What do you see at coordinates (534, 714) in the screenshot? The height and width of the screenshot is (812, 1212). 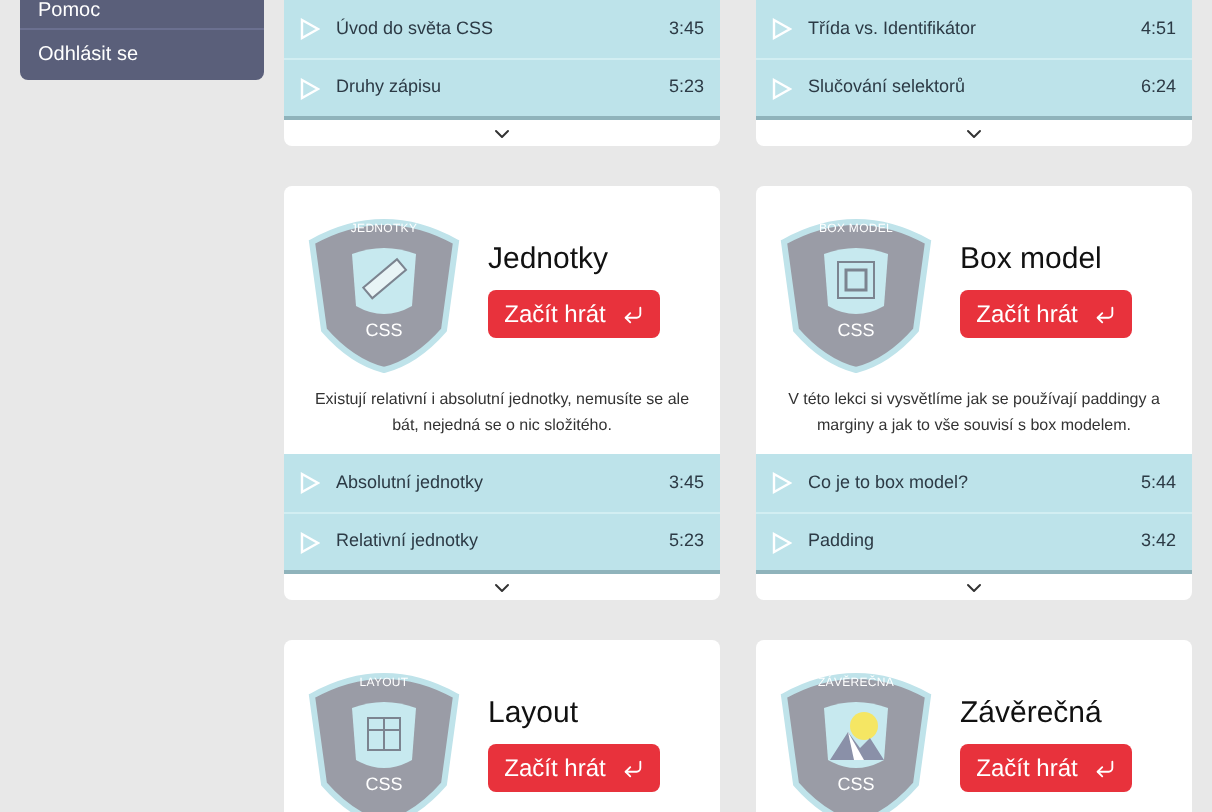 I see `course-title: Layout` at bounding box center [534, 714].